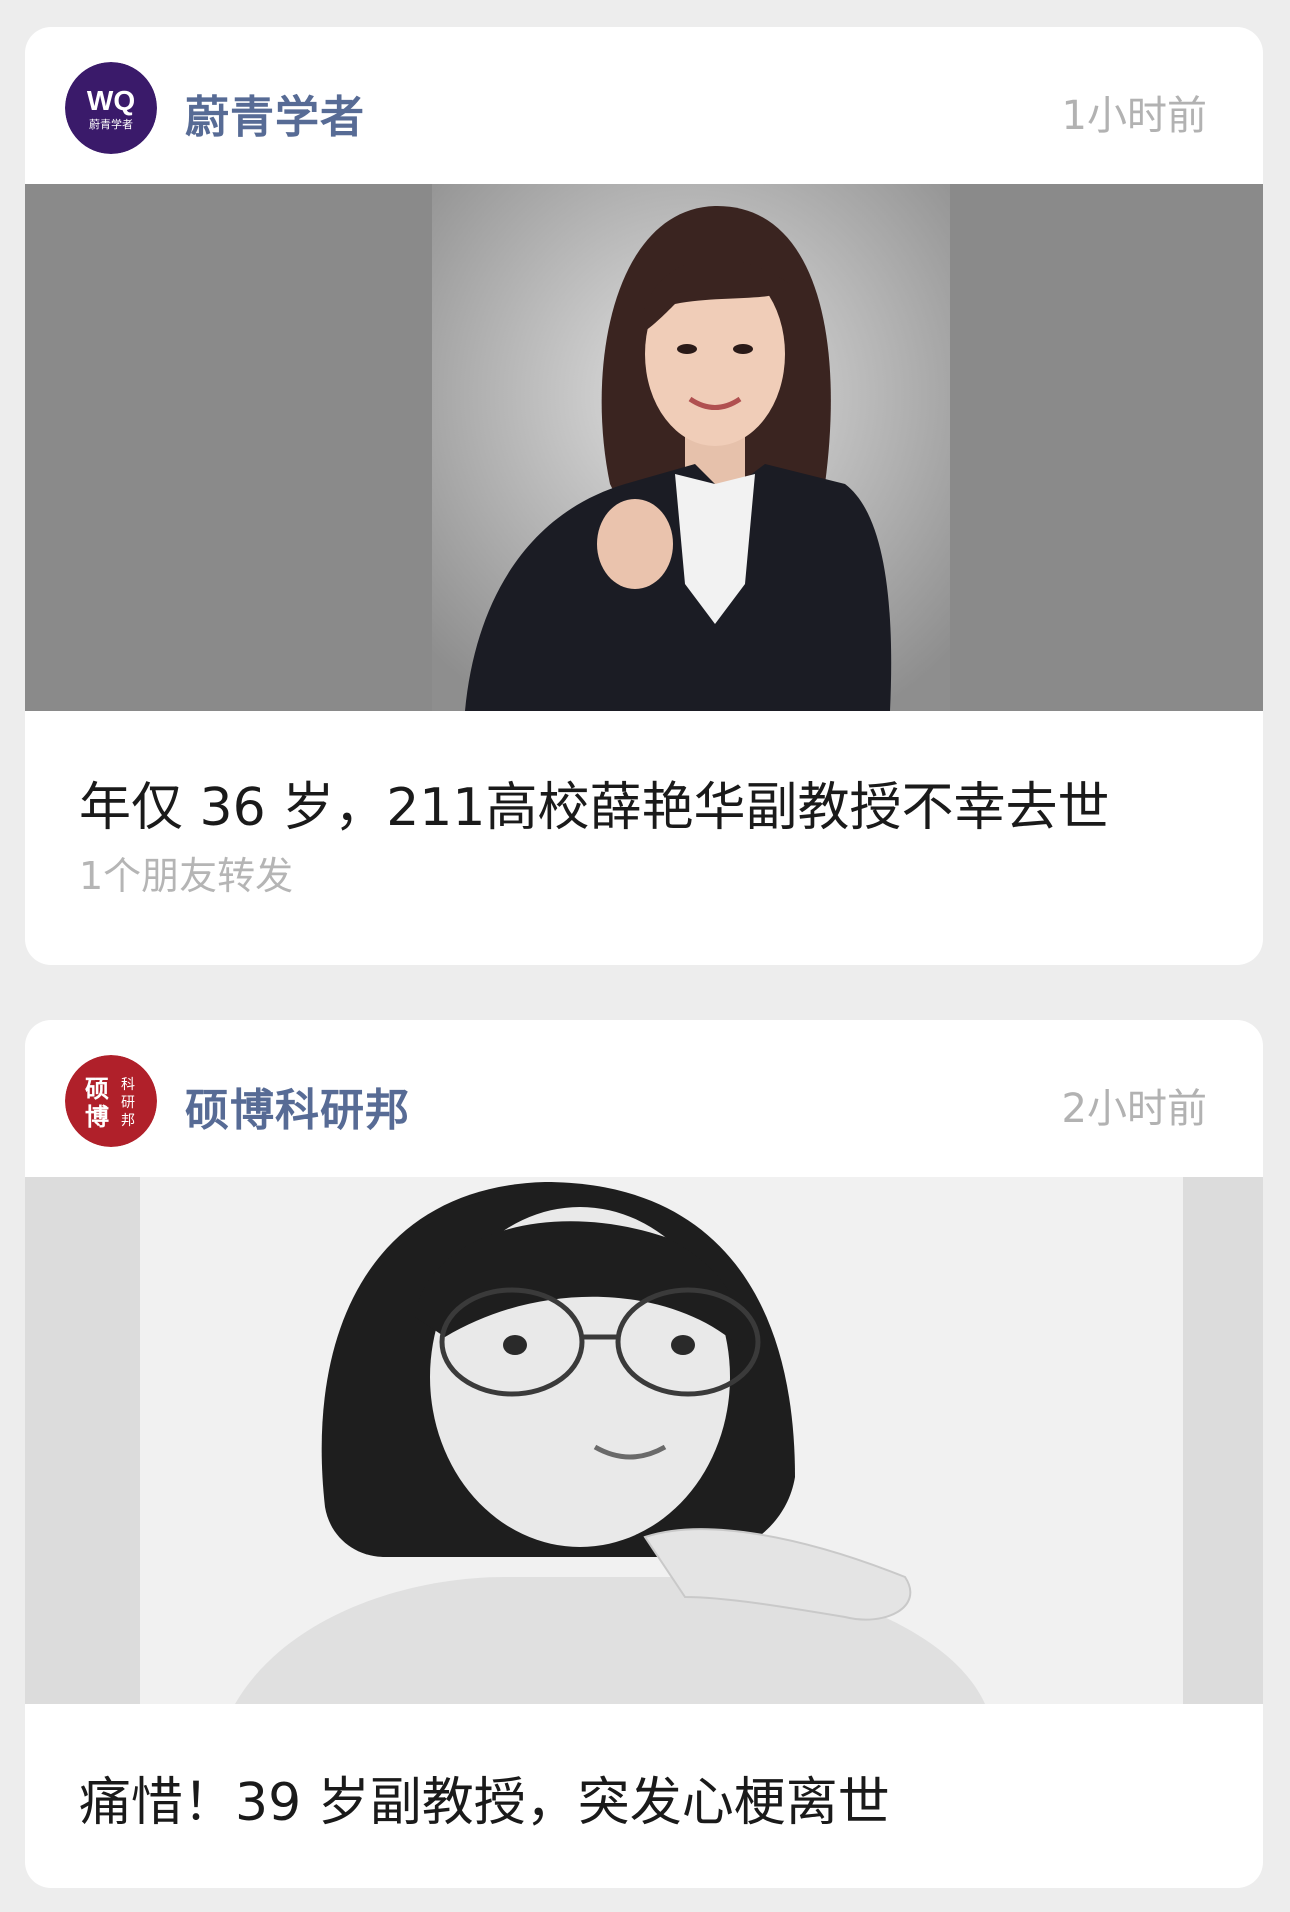 This screenshot has height=1912, width=1290. I want to click on post-time: 2小时前, so click(1134, 1109).